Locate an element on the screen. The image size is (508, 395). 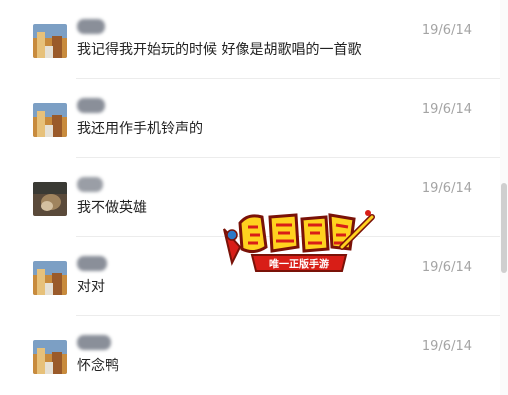
scrollbar-thumb is located at coordinates (504, 228).